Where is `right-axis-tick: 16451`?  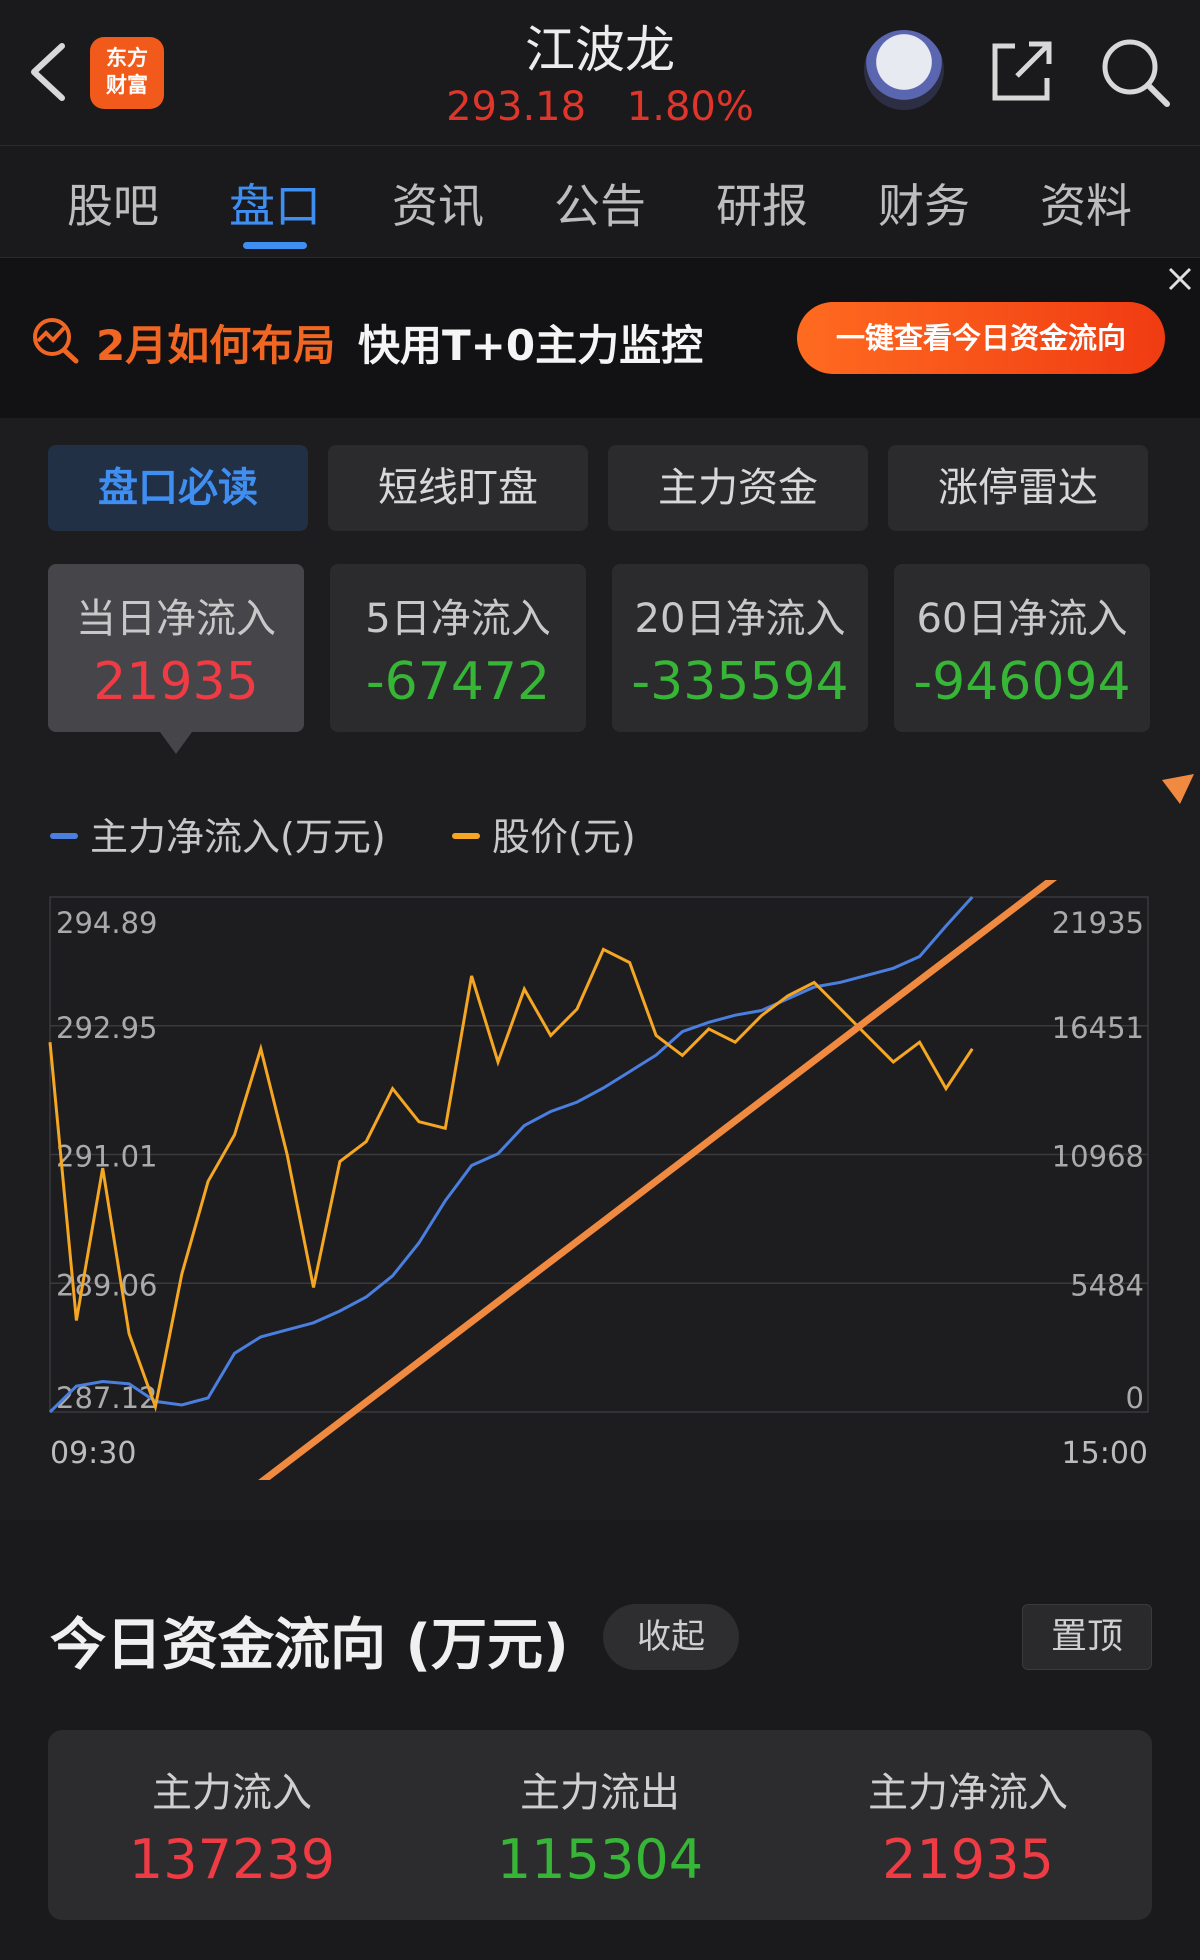
right-axis-tick: 16451 is located at coordinates (1098, 1028).